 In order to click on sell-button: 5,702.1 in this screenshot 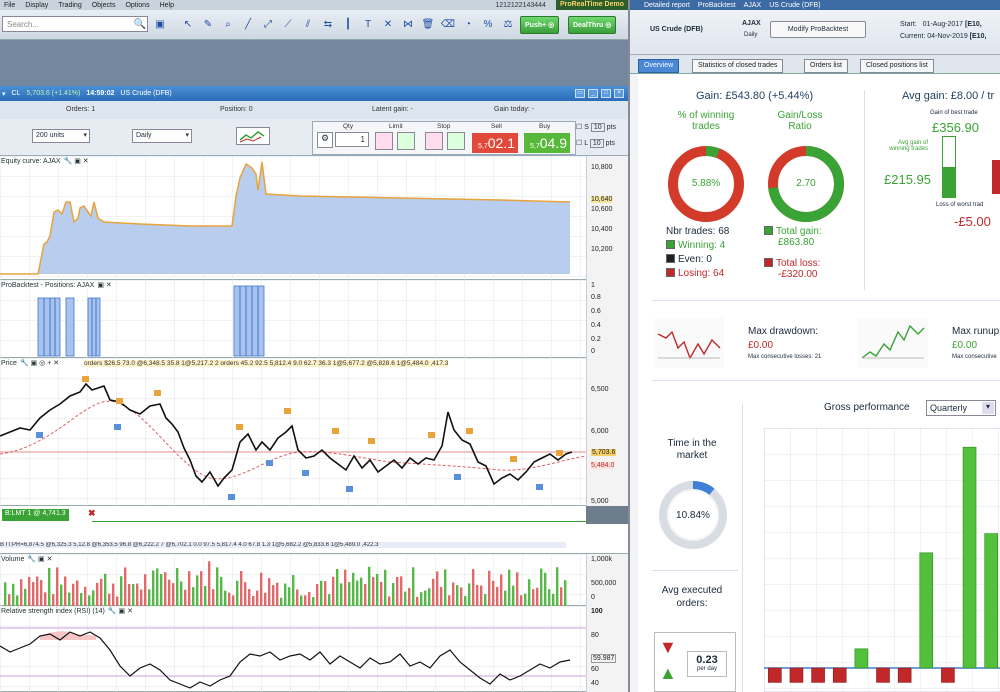, I will do `click(495, 143)`.